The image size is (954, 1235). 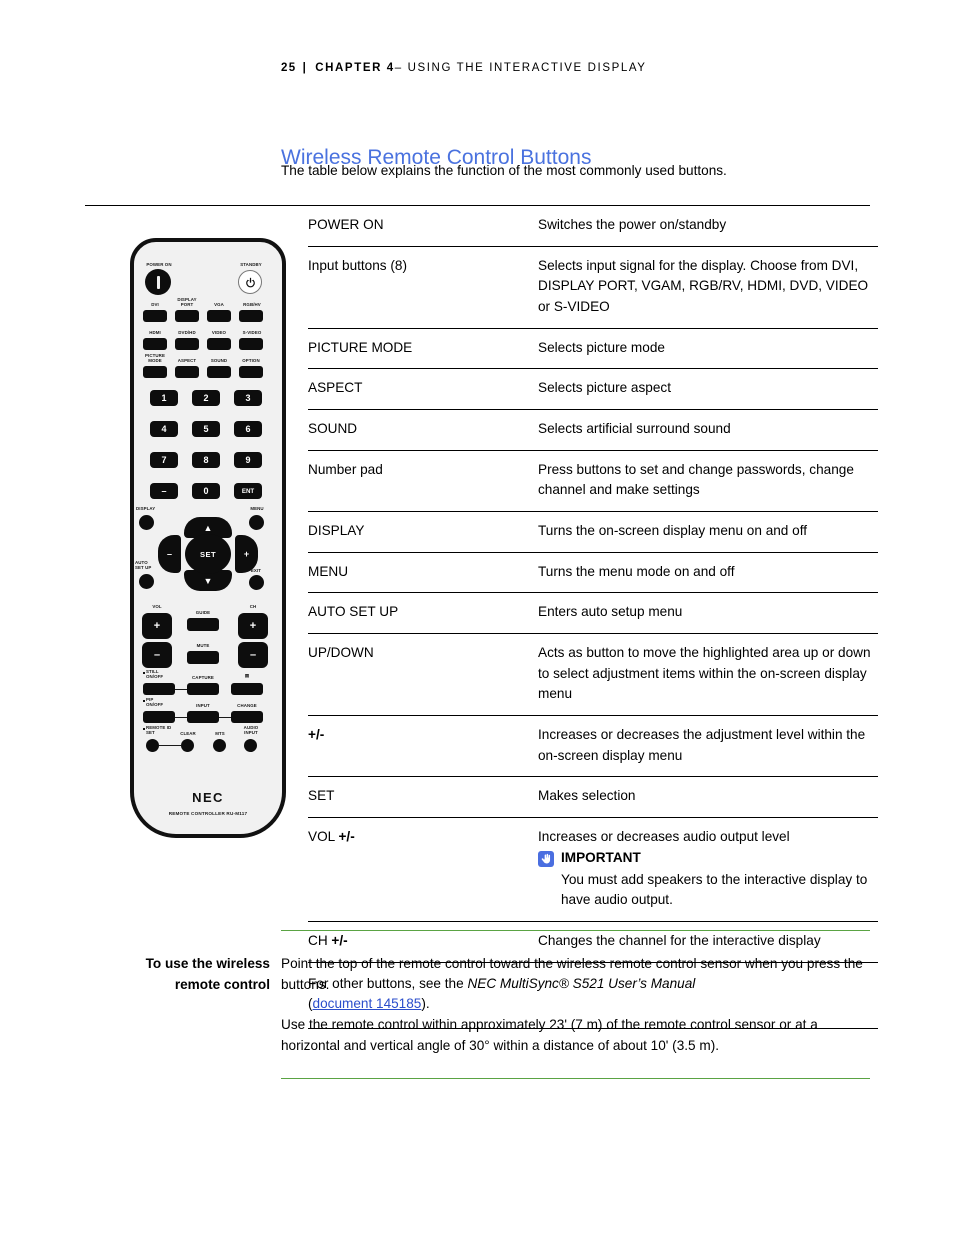 What do you see at coordinates (708, 430) in the screenshot?
I see `table-cell-description: Selects artificial surround sound` at bounding box center [708, 430].